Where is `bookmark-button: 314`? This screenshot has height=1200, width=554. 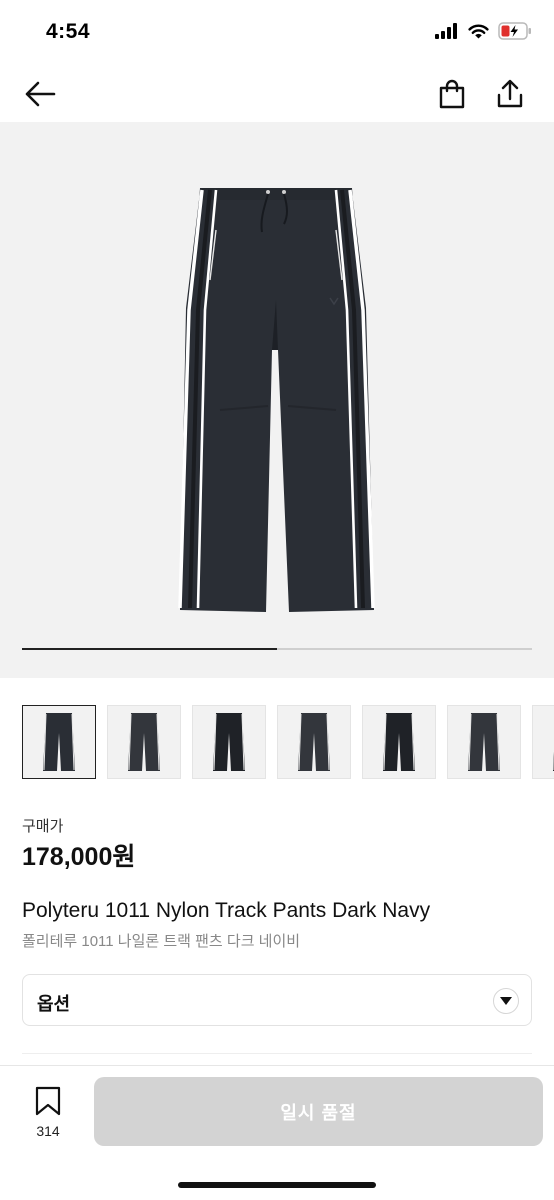
bookmark-button: 314 is located at coordinates (48, 1116).